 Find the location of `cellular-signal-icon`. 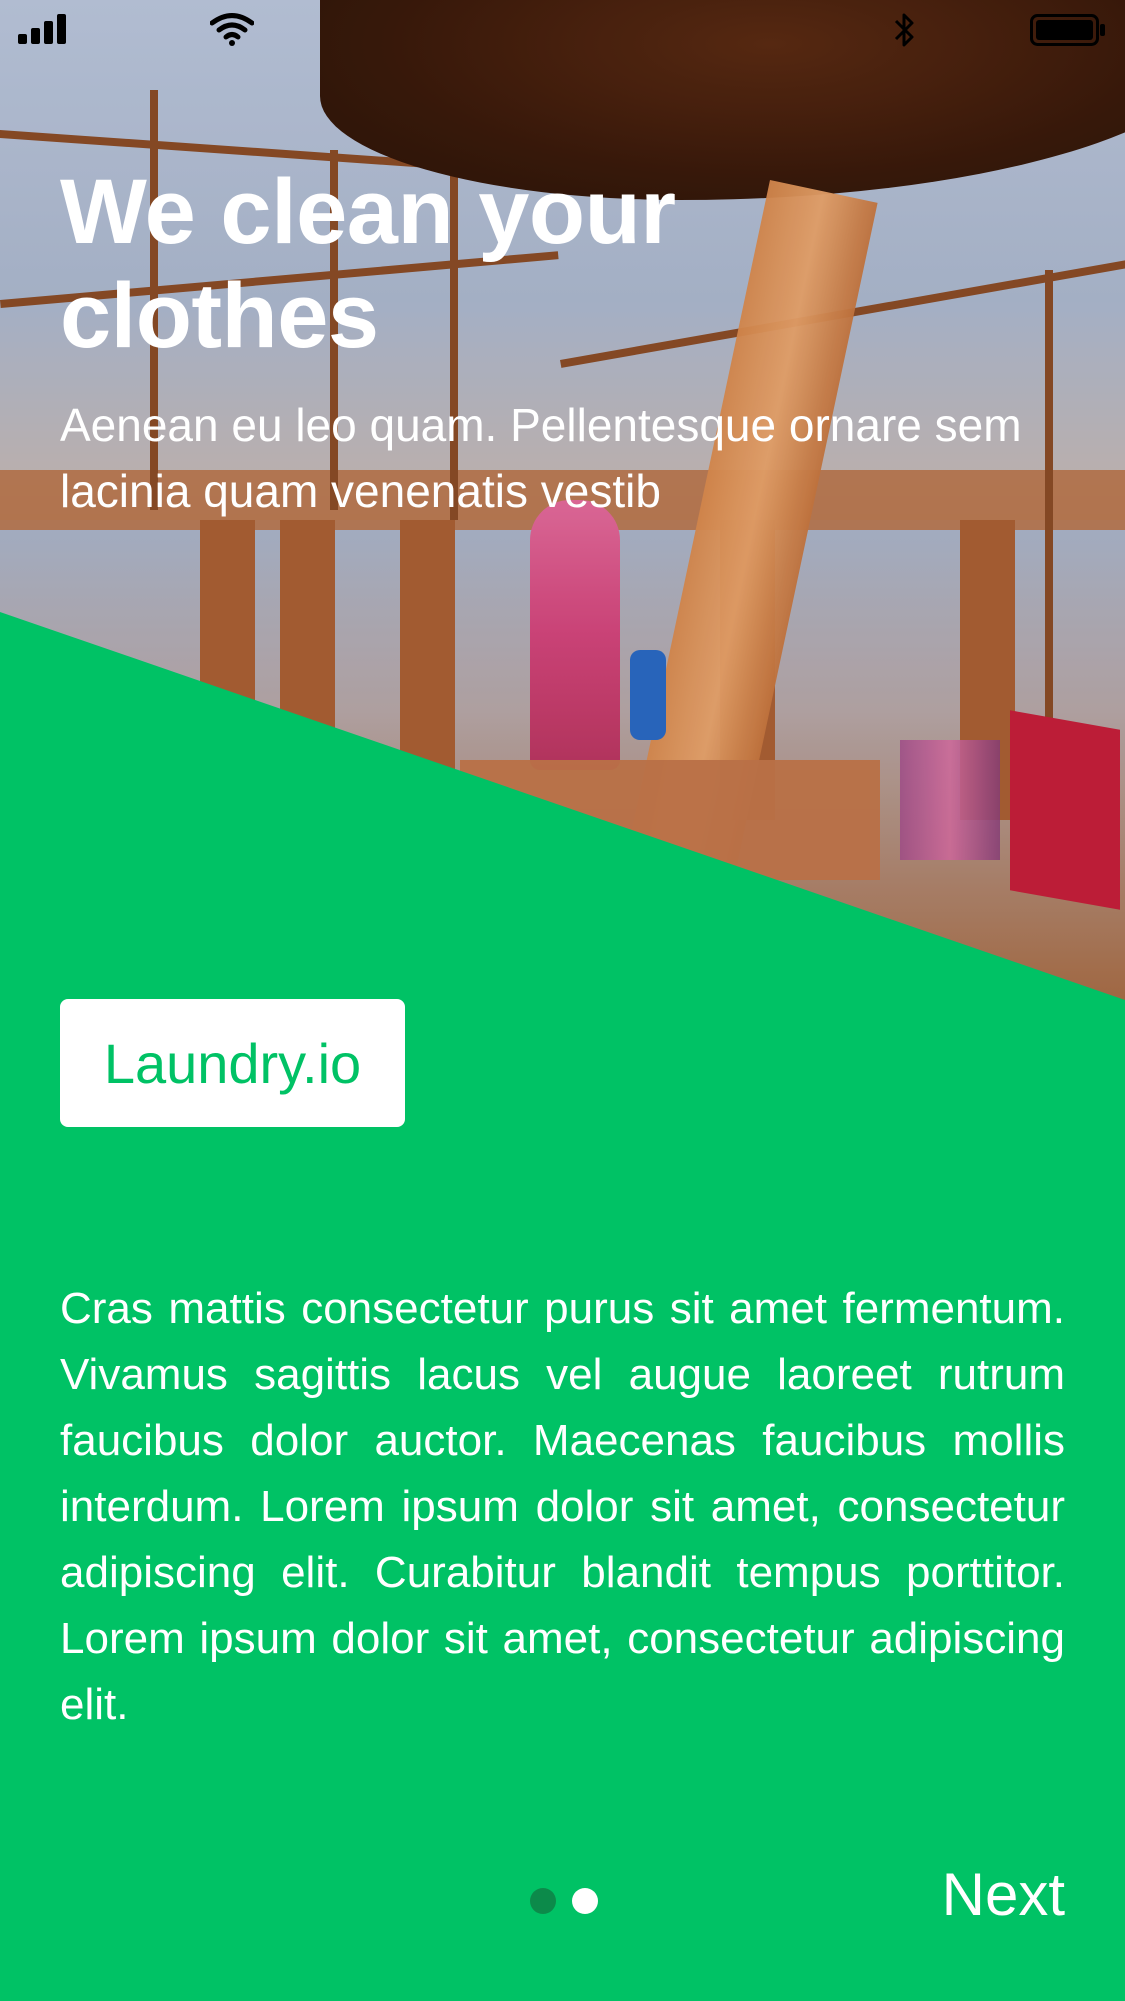

cellular-signal-icon is located at coordinates (42, 29).